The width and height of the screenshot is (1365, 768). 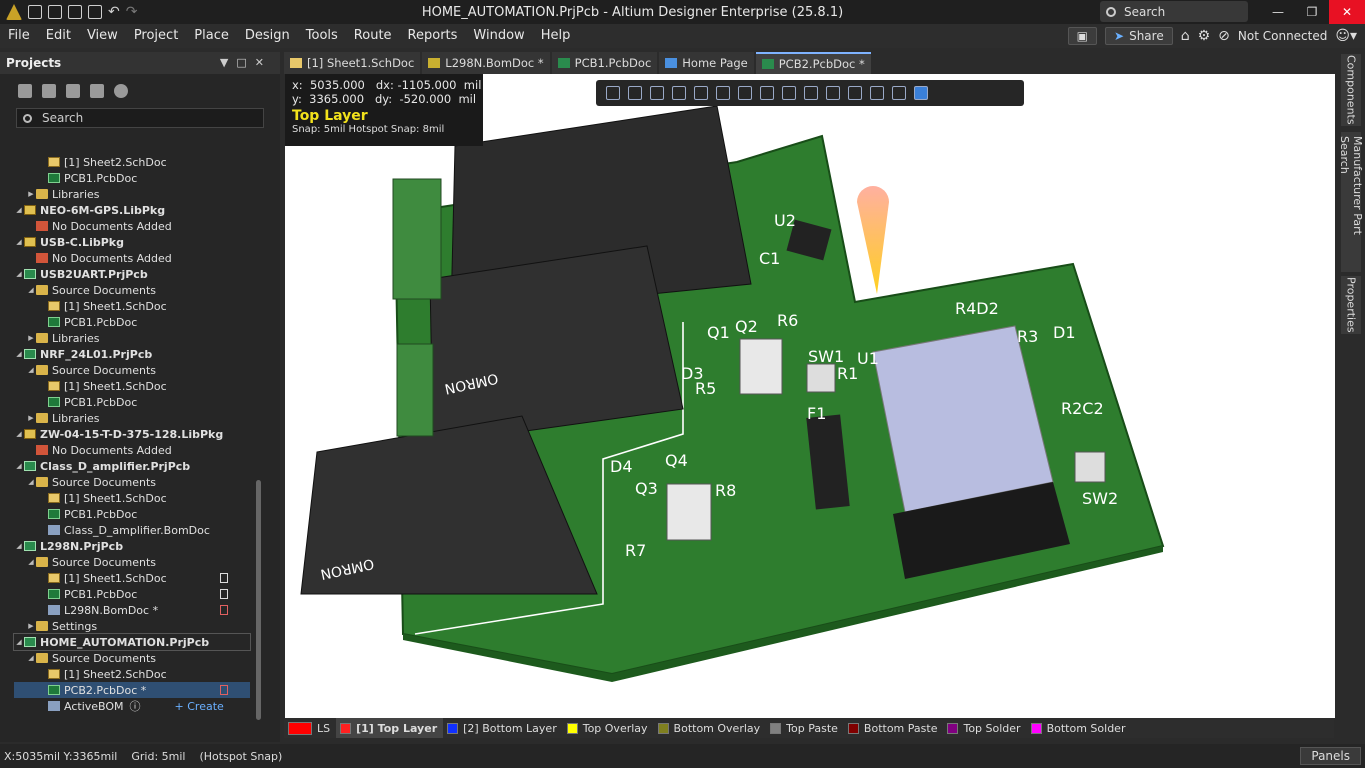 What do you see at coordinates (877, 93) in the screenshot?
I see `text-icon` at bounding box center [877, 93].